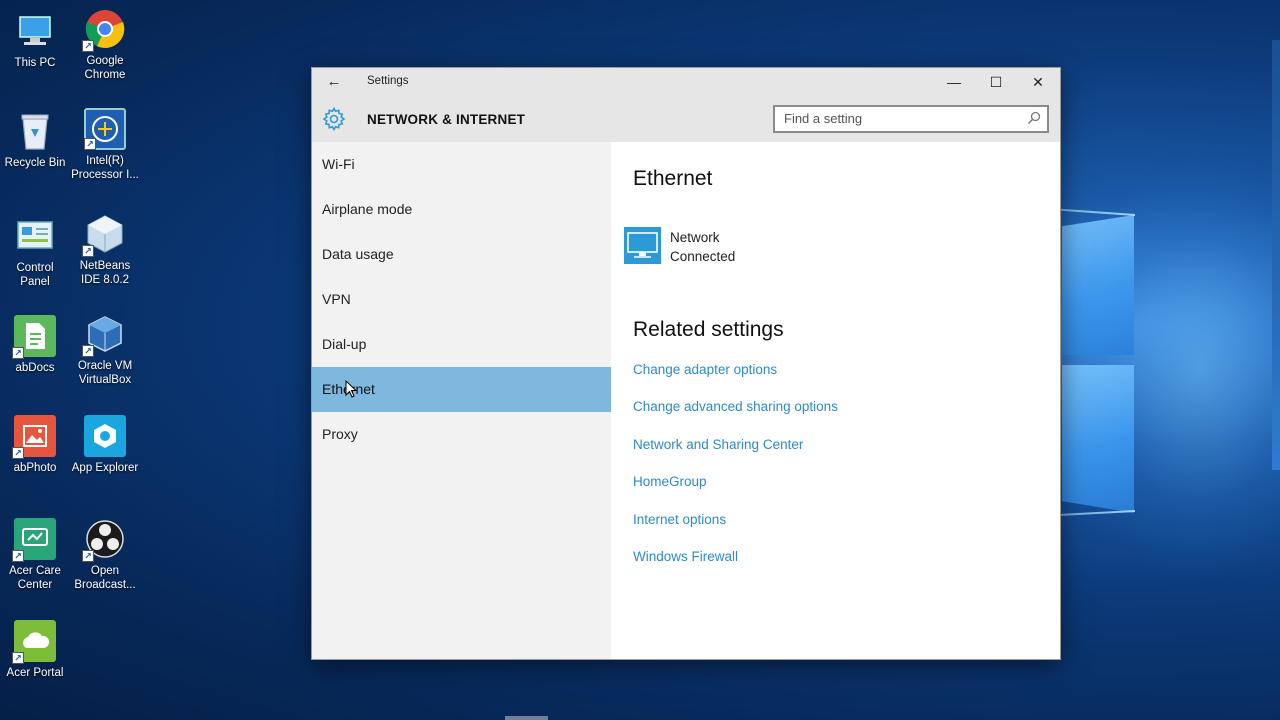  I want to click on sidebar-item-label: Proxy, so click(340, 434).